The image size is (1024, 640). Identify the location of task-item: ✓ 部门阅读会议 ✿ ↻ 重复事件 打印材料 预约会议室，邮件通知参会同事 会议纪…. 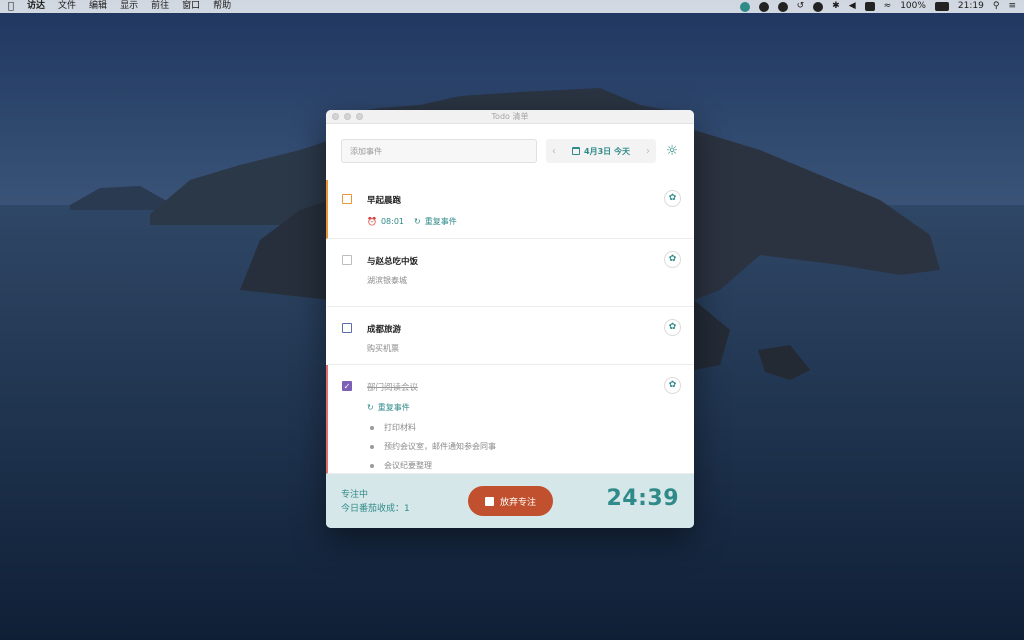
(510, 419).